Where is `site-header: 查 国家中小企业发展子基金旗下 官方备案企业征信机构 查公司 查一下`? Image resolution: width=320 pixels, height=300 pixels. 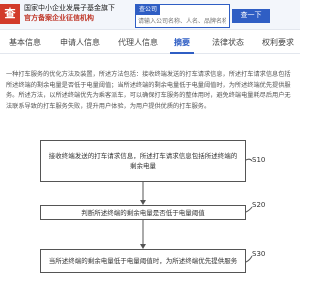
site-header: 查 国家中小企业发展子基金旗下 官方备案企业征信机构 查公司 查一下 is located at coordinates (150, 15).